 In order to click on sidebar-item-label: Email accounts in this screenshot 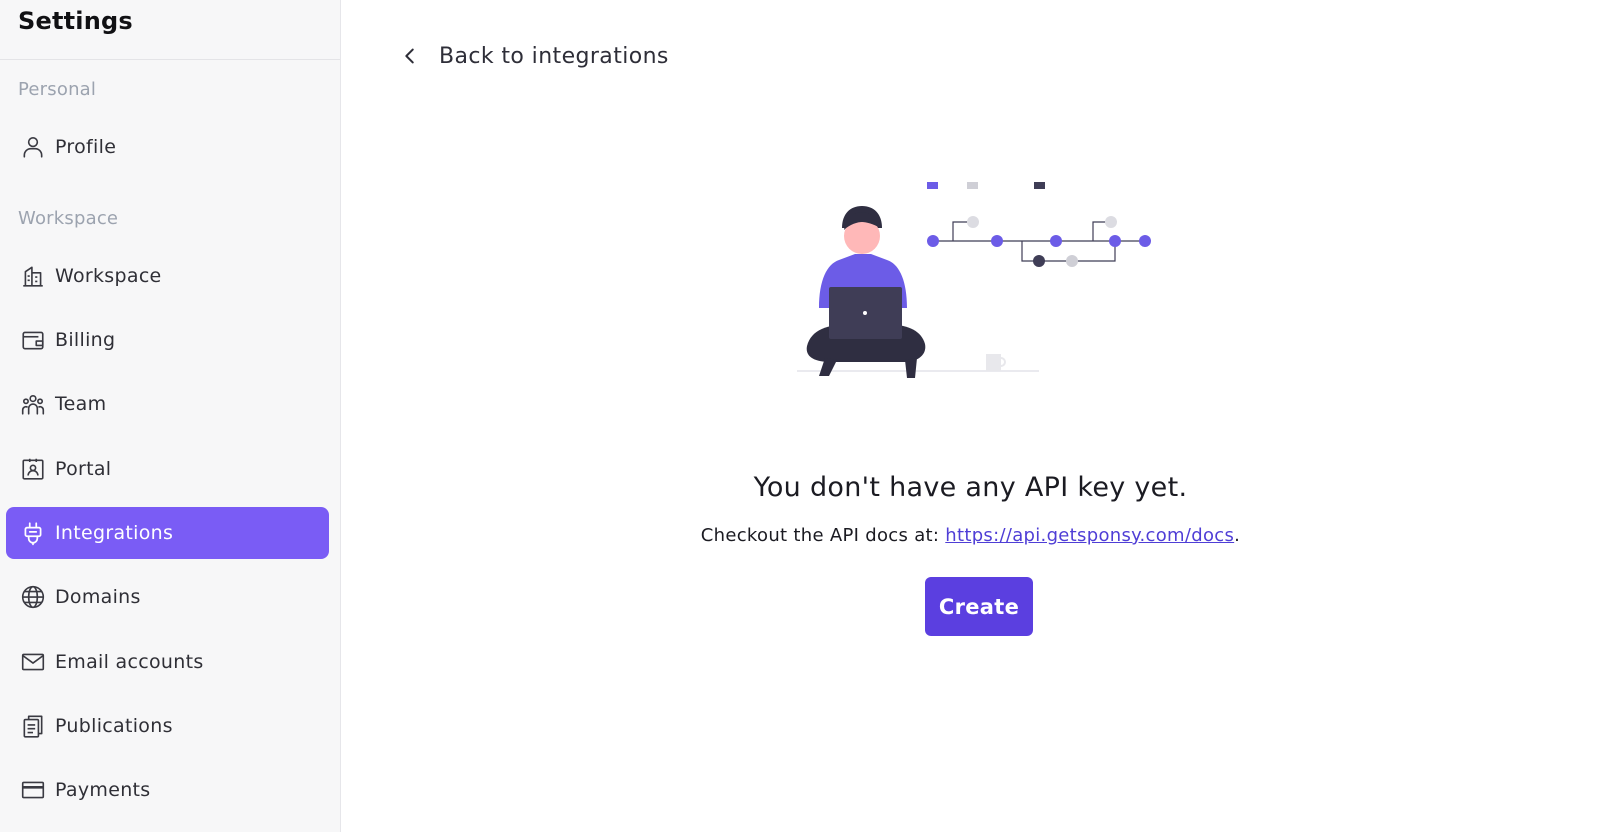, I will do `click(129, 662)`.